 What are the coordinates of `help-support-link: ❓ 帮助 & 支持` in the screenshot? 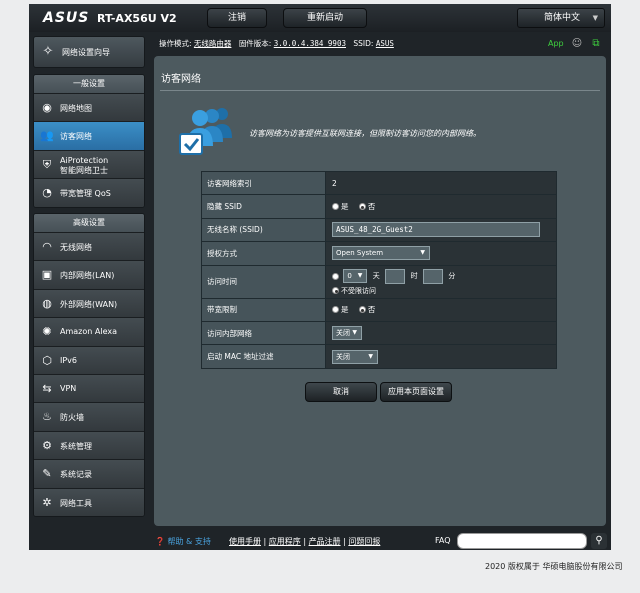 It's located at (183, 541).